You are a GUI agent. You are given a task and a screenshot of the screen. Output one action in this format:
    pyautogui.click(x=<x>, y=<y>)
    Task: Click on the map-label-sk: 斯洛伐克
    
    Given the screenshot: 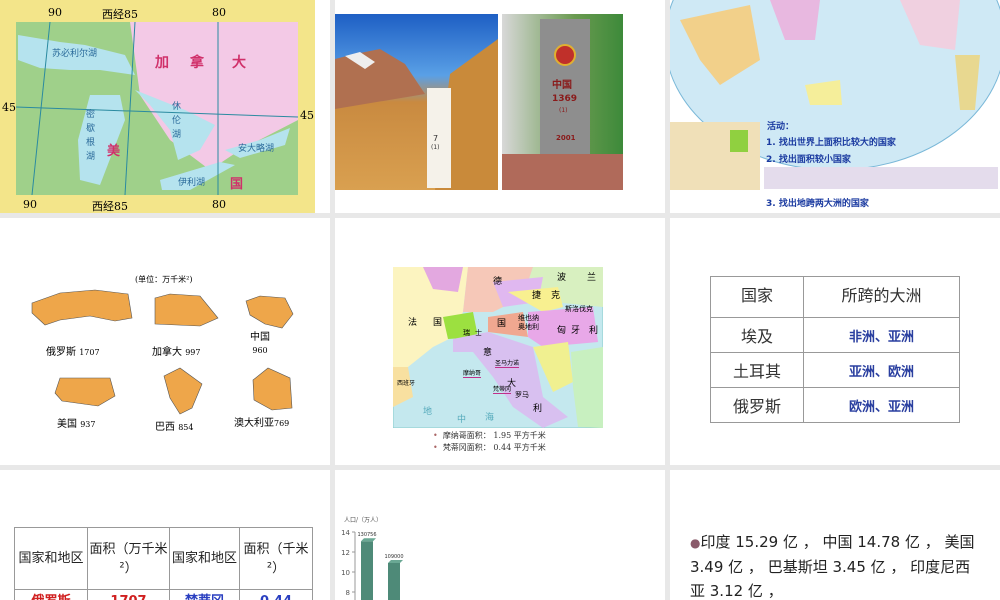 What is the action you would take?
    pyautogui.click(x=579, y=309)
    